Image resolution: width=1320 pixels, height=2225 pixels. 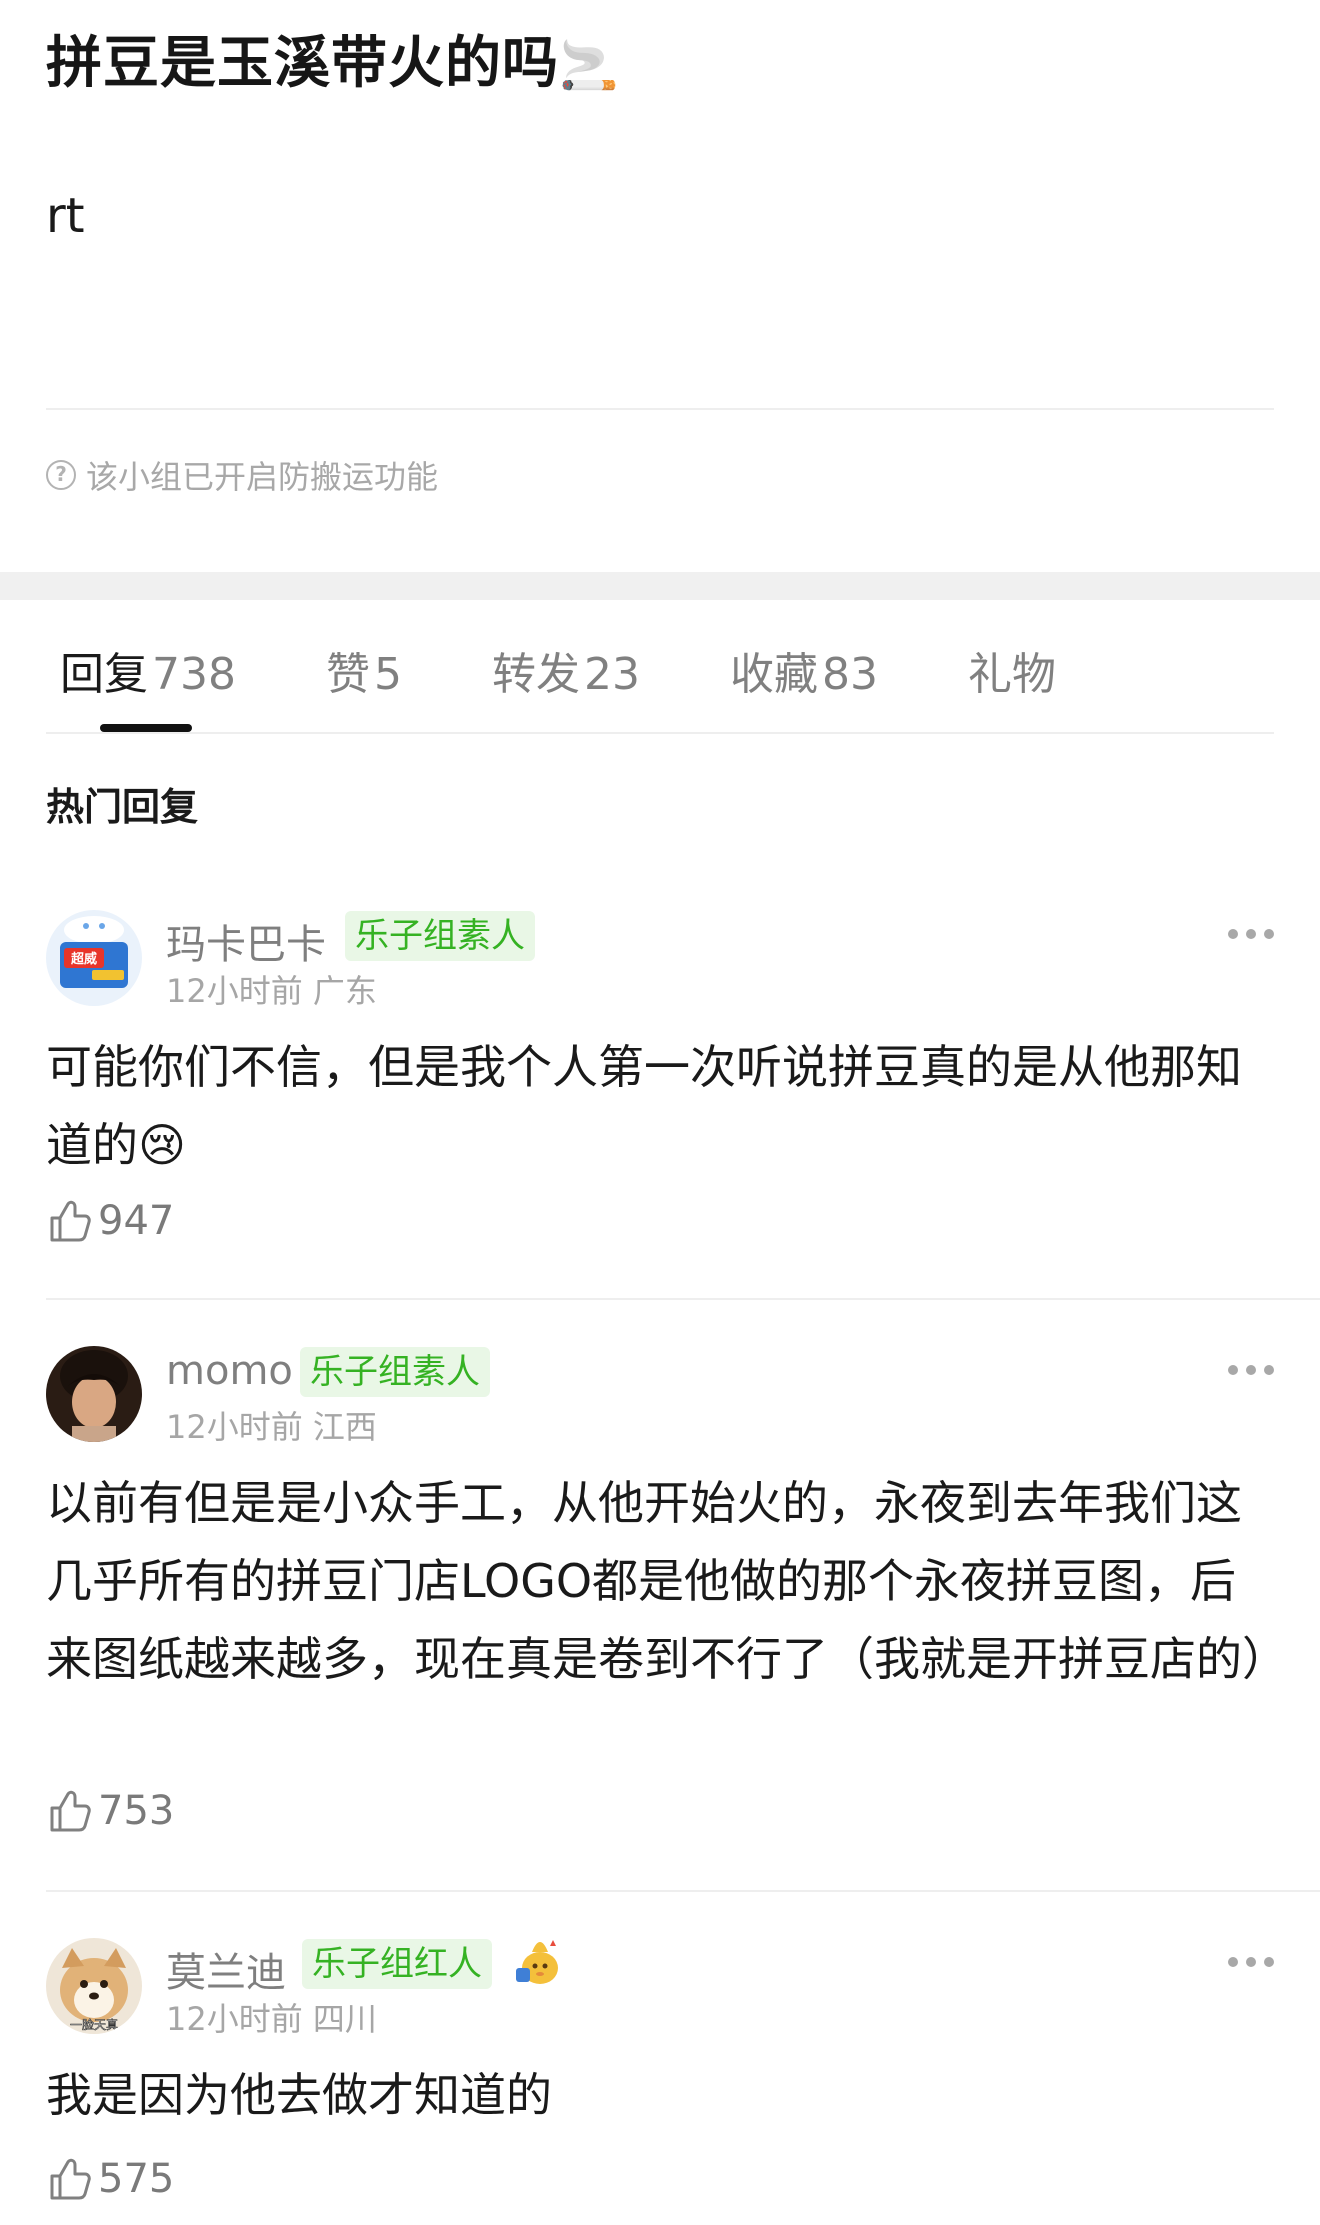 I want to click on notice-text: 该小组已开启防搬运功能, so click(x=262, y=477).